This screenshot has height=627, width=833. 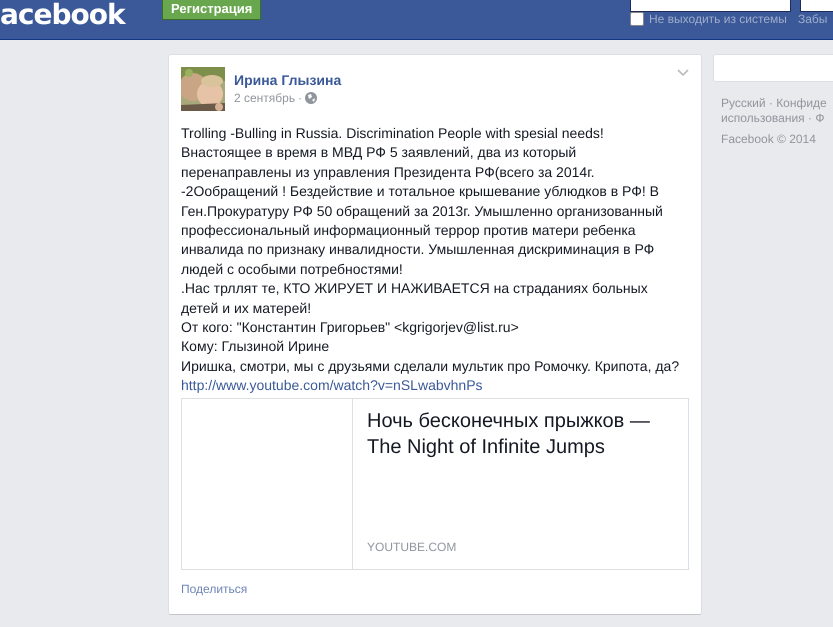 I want to click on author-name: Ирина Глызина, so click(x=288, y=80).